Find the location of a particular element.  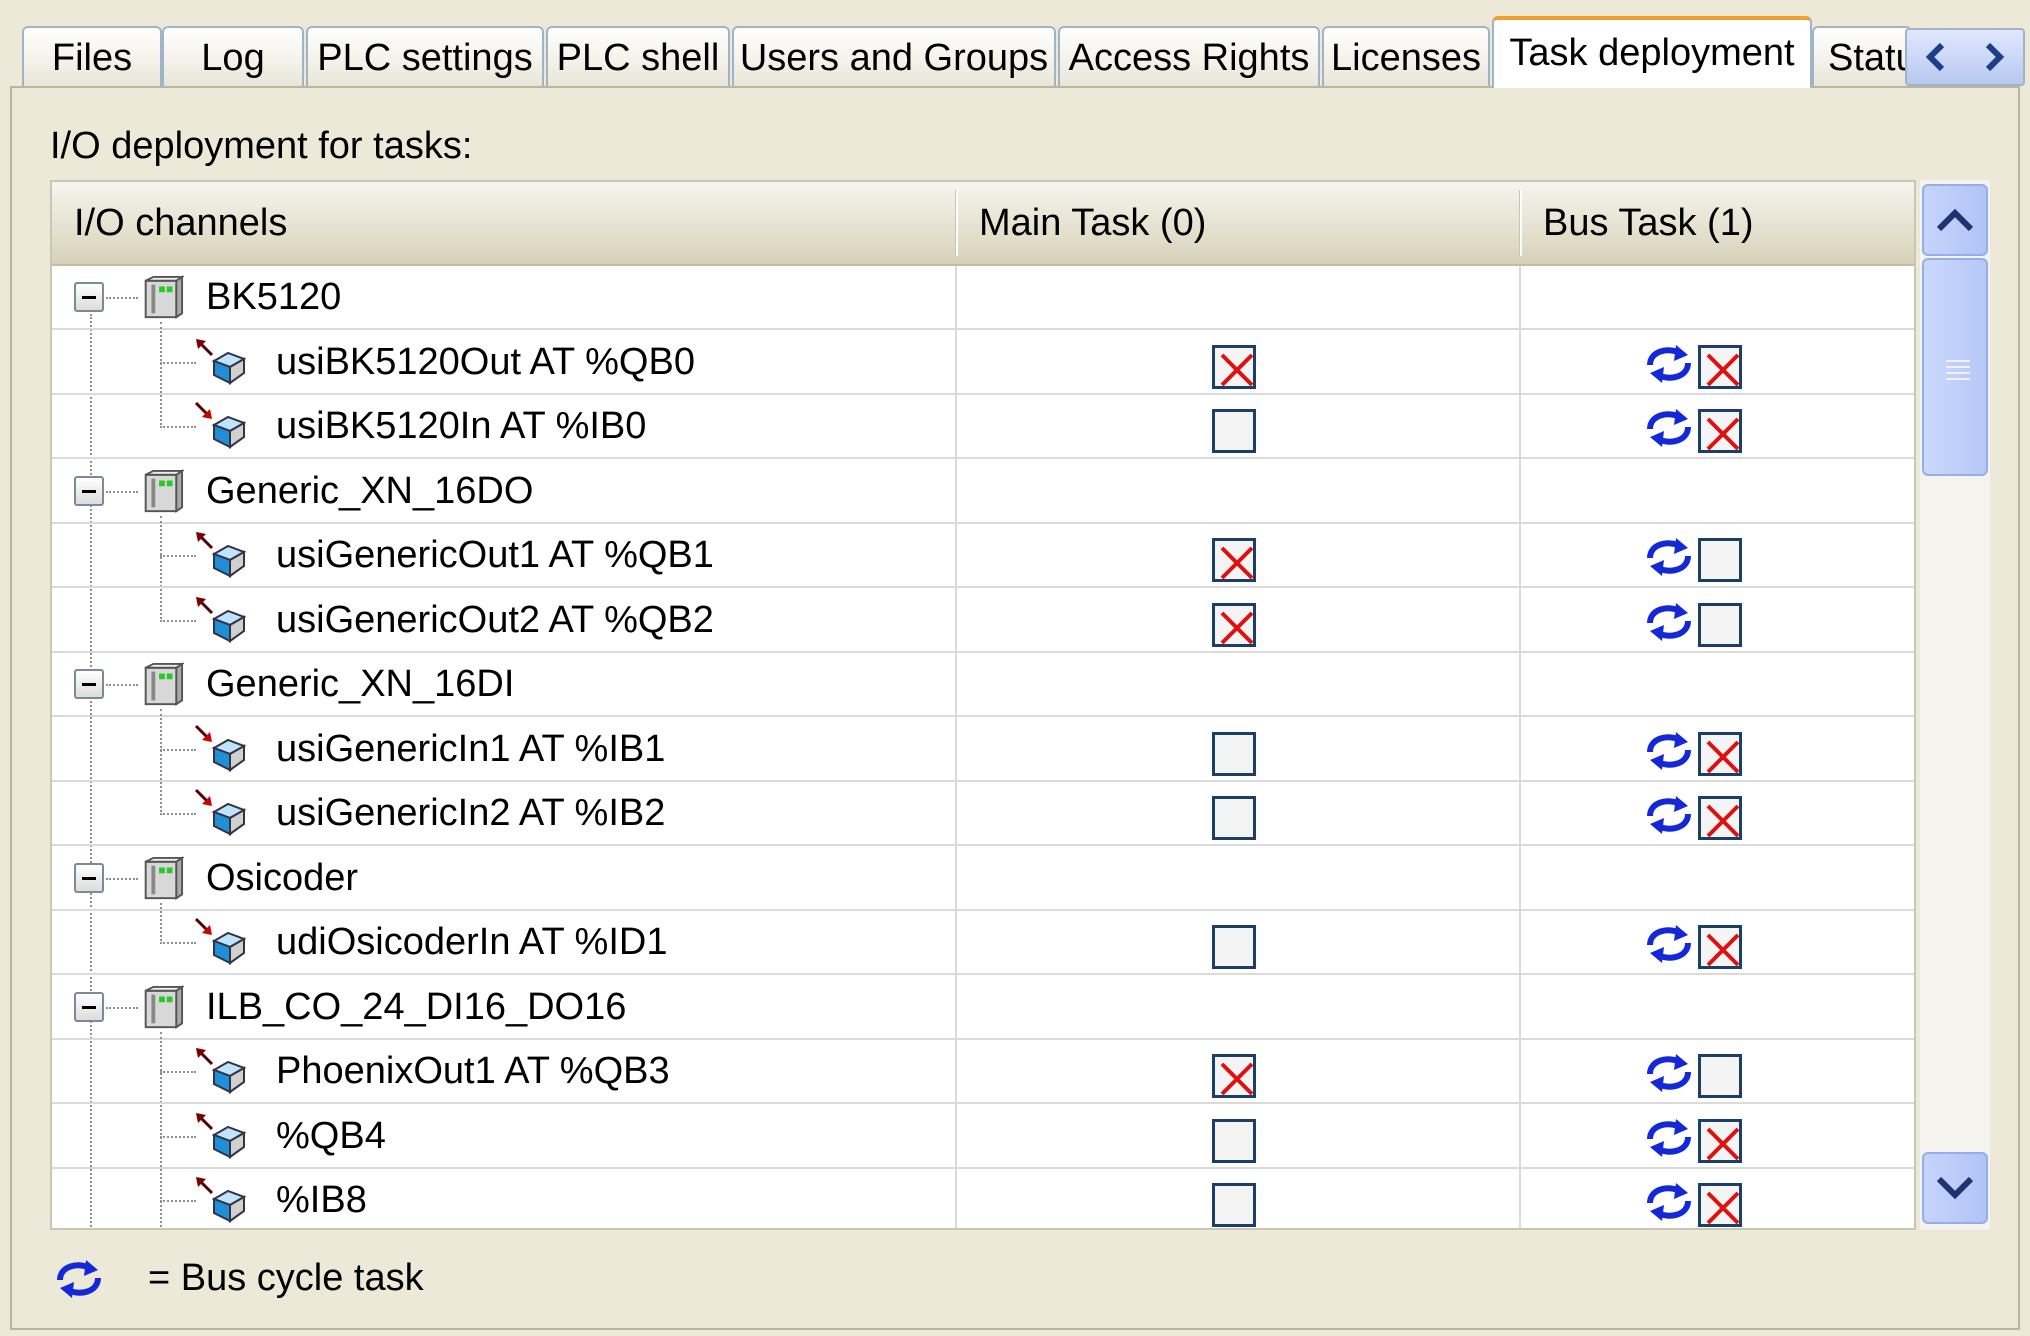

tab-task-deployment: Task deployment is located at coordinates (1652, 52).